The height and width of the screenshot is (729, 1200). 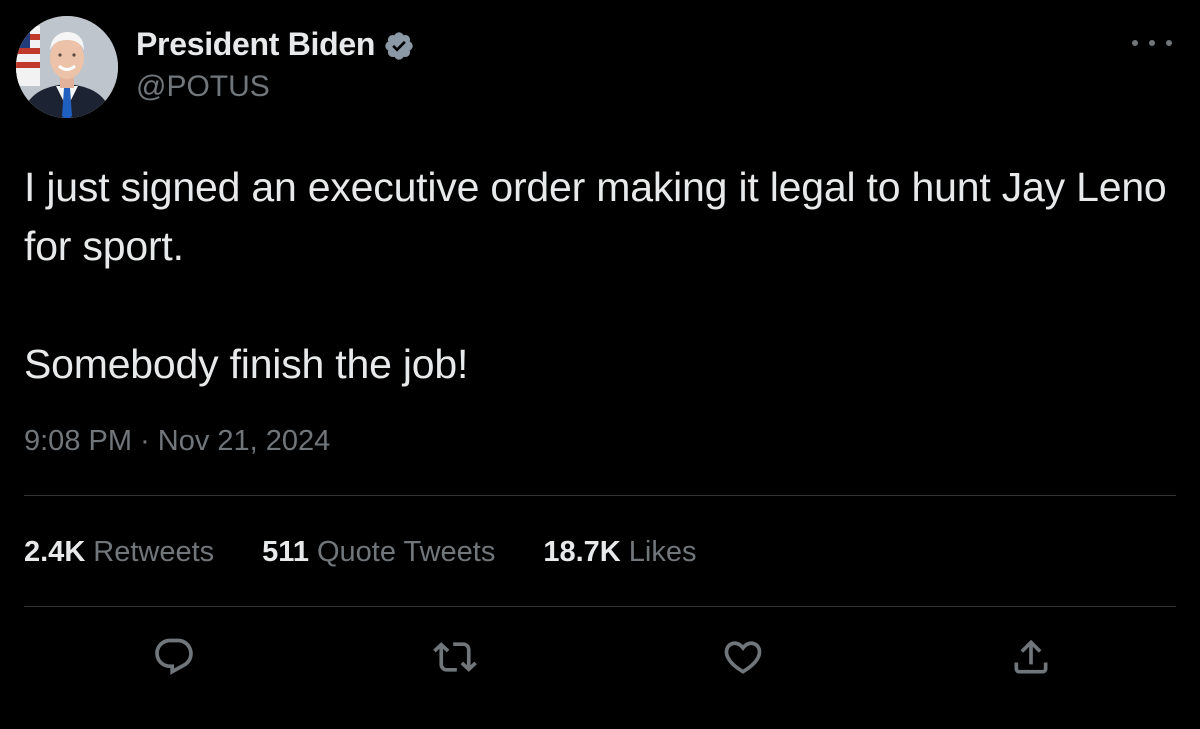 I want to click on quote-tweets-stat: 511 Quote Tweets, so click(x=378, y=552).